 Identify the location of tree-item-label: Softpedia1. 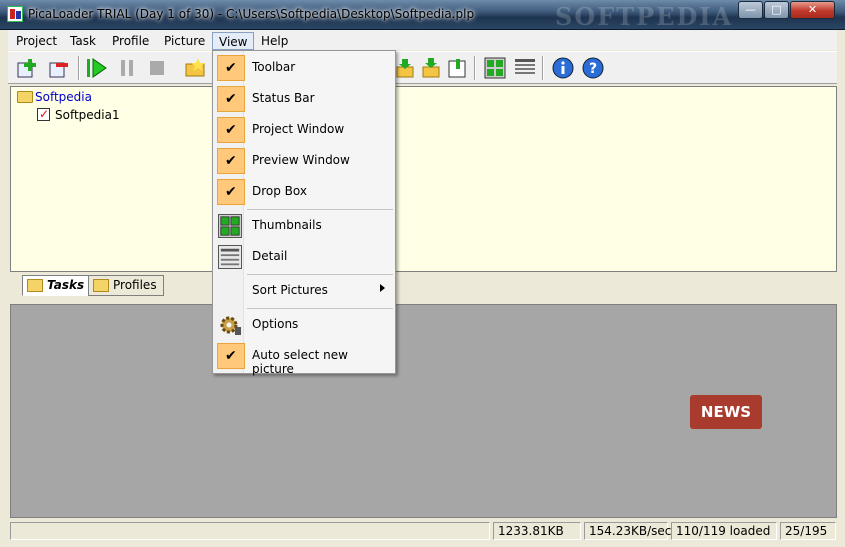
(87, 115).